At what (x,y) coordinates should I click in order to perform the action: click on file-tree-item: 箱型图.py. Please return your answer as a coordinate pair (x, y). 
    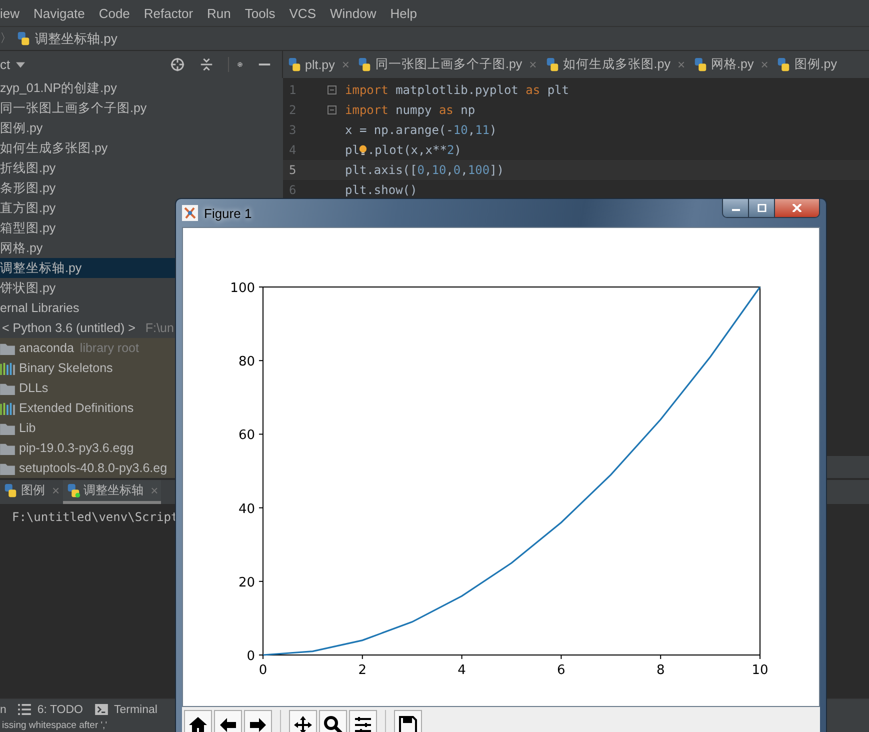
    Looking at the image, I should click on (87, 228).